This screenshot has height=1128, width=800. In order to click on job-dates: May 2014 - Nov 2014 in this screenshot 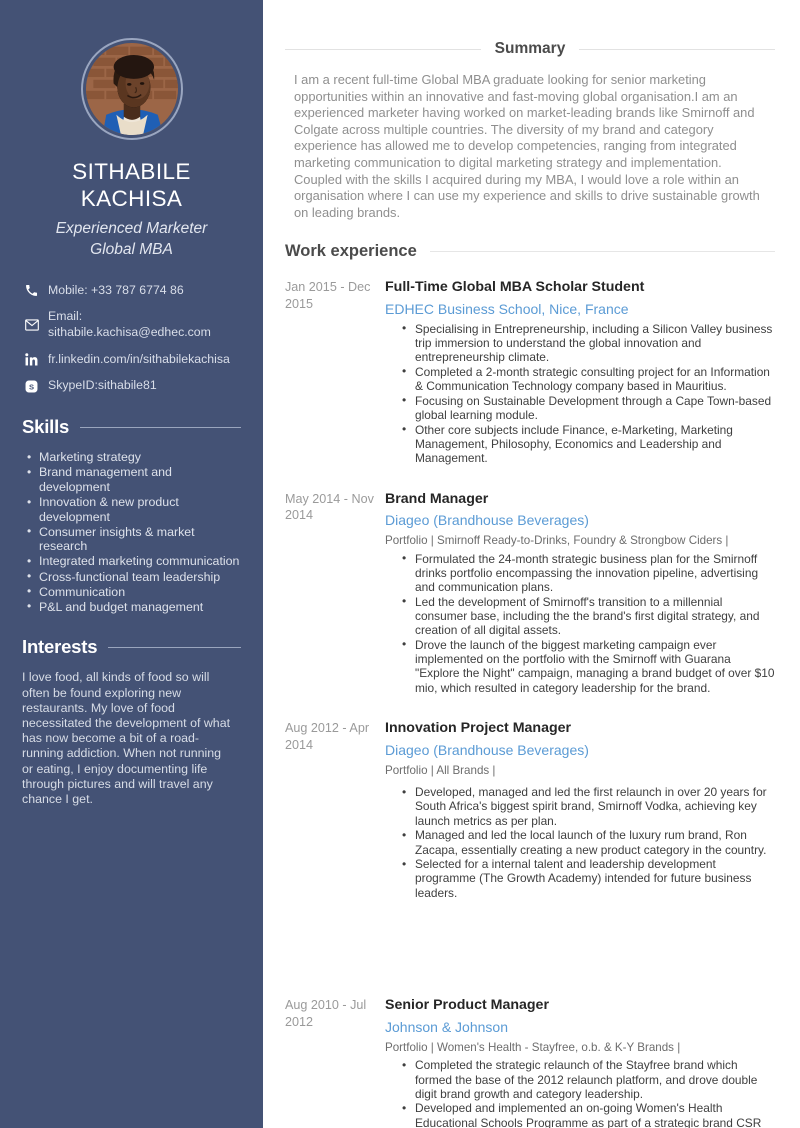, I will do `click(329, 507)`.